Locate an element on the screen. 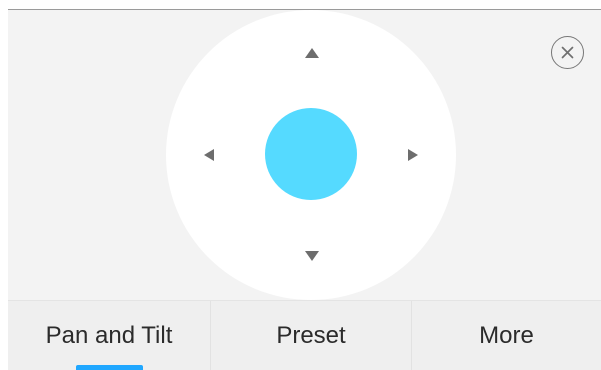 The height and width of the screenshot is (370, 601). active-tab-indicator is located at coordinates (109, 367).